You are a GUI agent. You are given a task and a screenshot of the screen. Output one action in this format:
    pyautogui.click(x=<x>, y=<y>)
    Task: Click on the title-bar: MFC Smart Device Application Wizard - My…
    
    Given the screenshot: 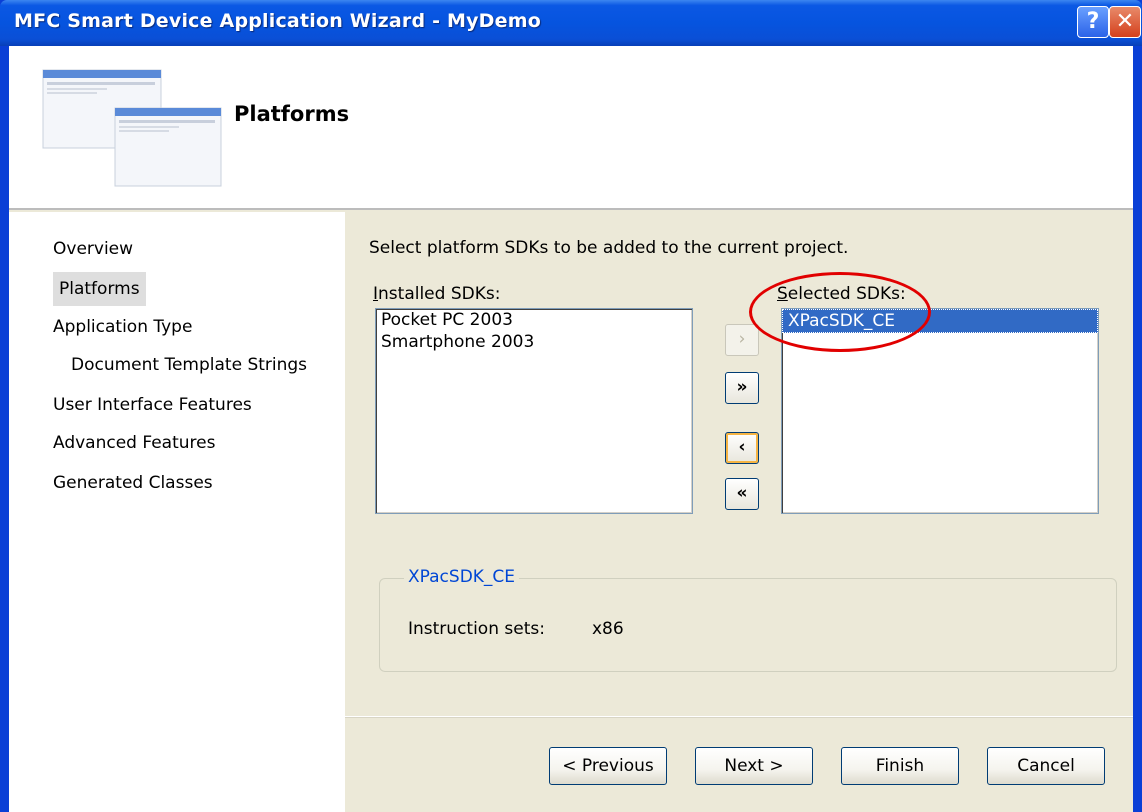 What is the action you would take?
    pyautogui.click(x=571, y=23)
    